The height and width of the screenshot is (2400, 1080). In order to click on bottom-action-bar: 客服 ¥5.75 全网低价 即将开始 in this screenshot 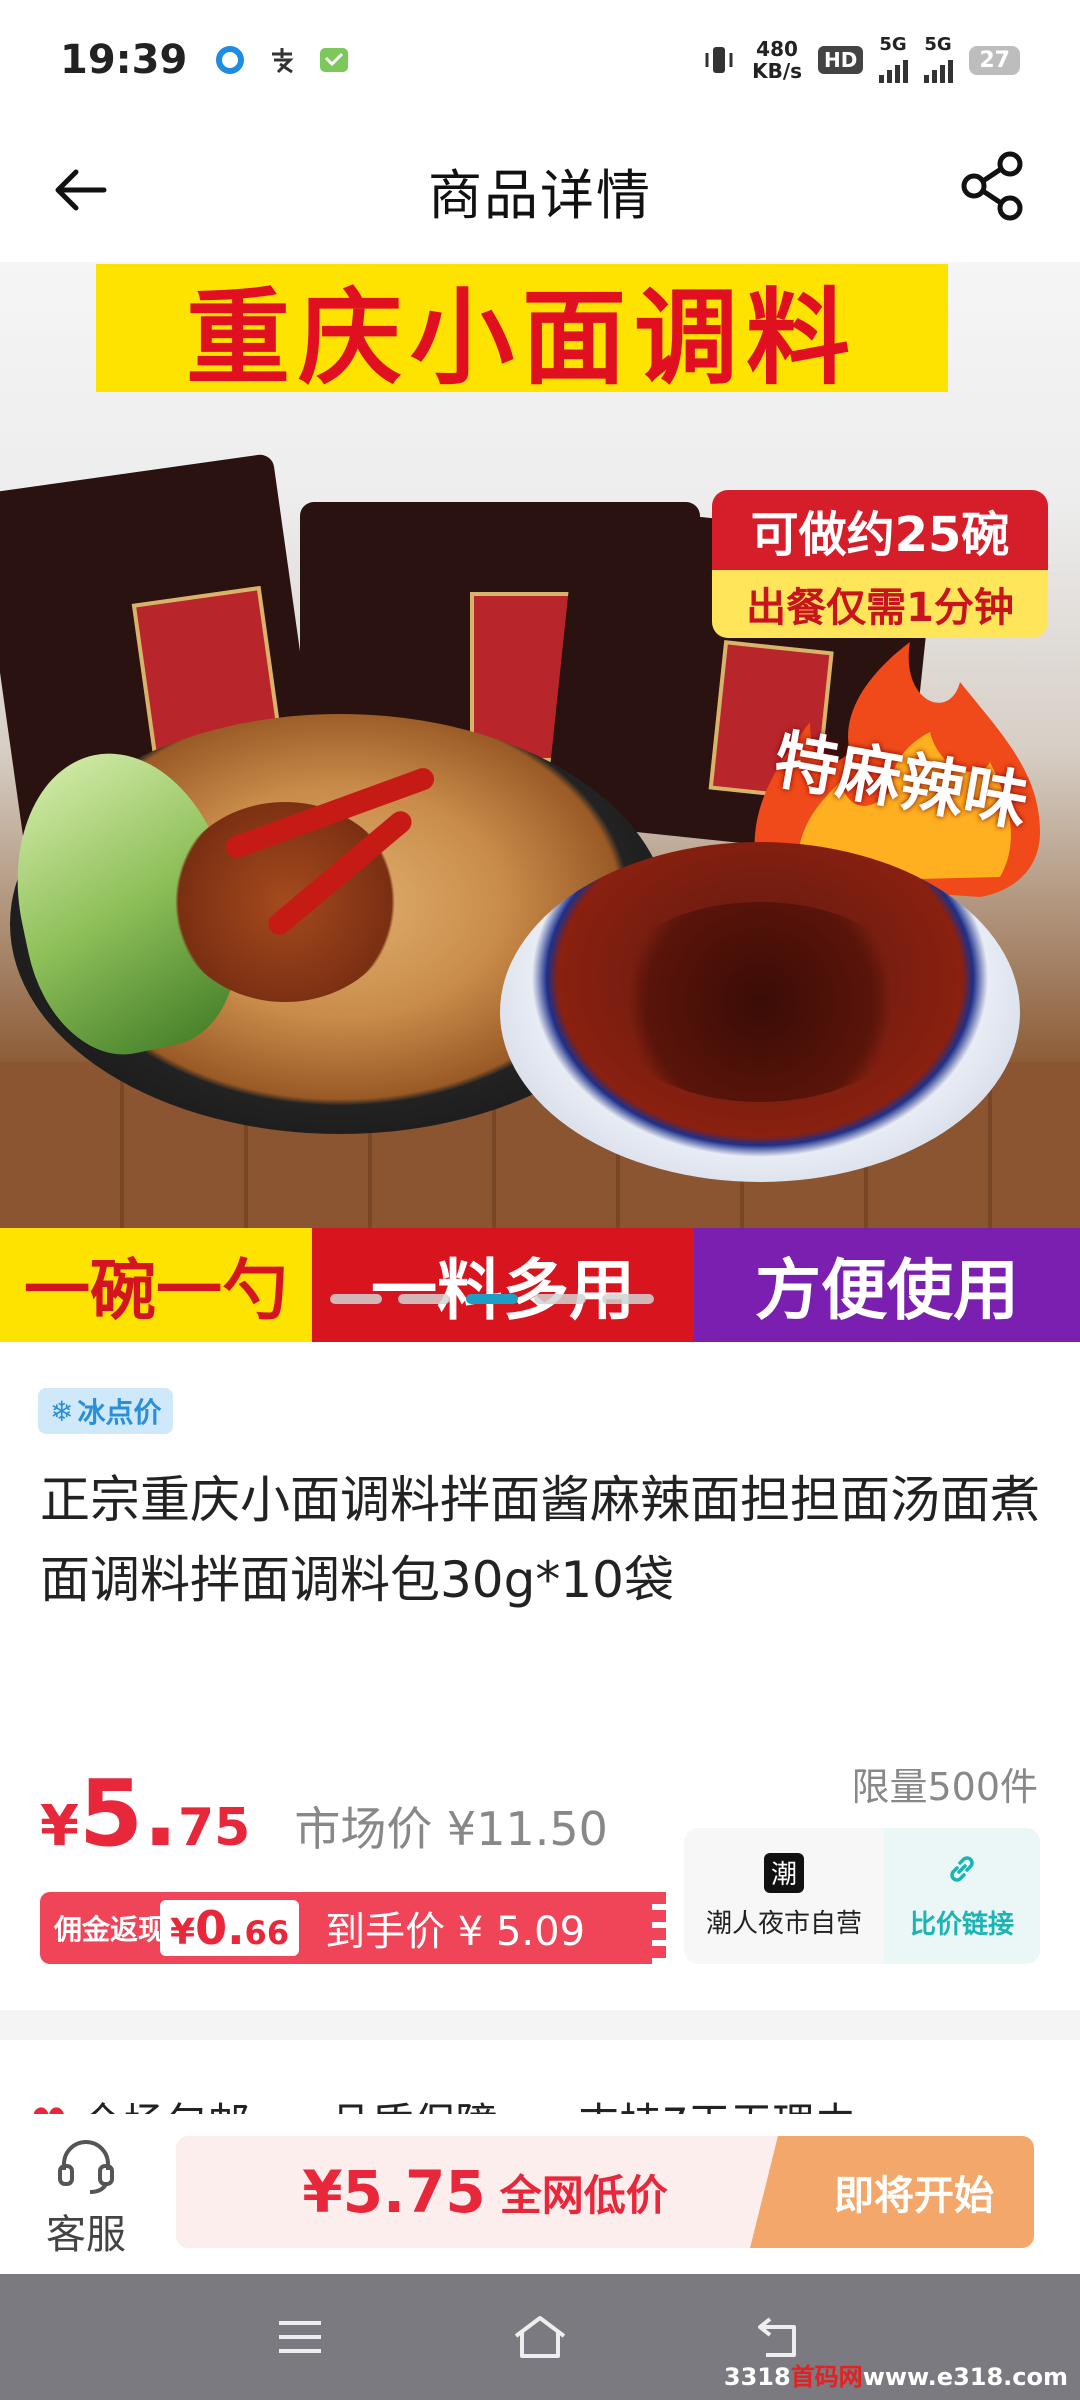, I will do `click(540, 2194)`.